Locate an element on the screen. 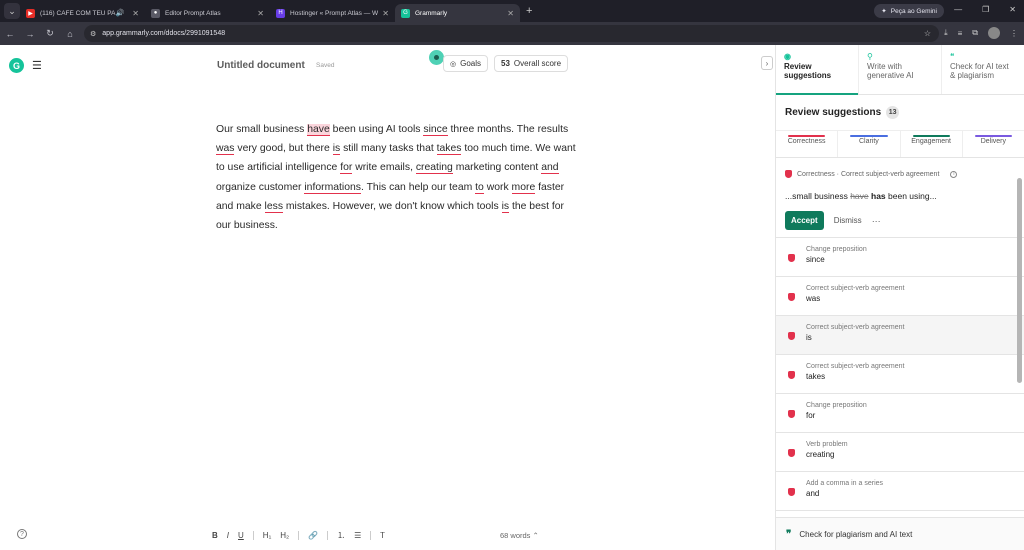 The height and width of the screenshot is (550, 1024). suggestion-item: Correct subject-verb agreement takes is located at coordinates (900, 374).